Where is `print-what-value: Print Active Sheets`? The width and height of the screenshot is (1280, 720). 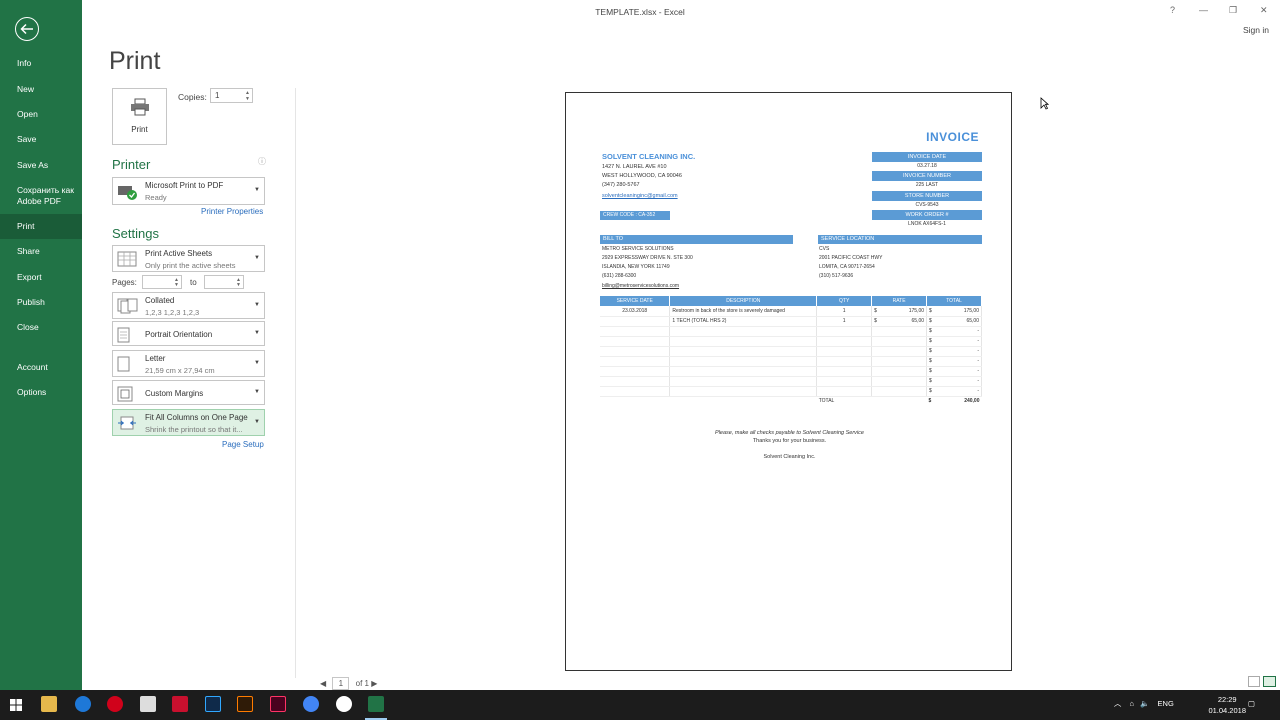
print-what-value: Print Active Sheets is located at coordinates (179, 253).